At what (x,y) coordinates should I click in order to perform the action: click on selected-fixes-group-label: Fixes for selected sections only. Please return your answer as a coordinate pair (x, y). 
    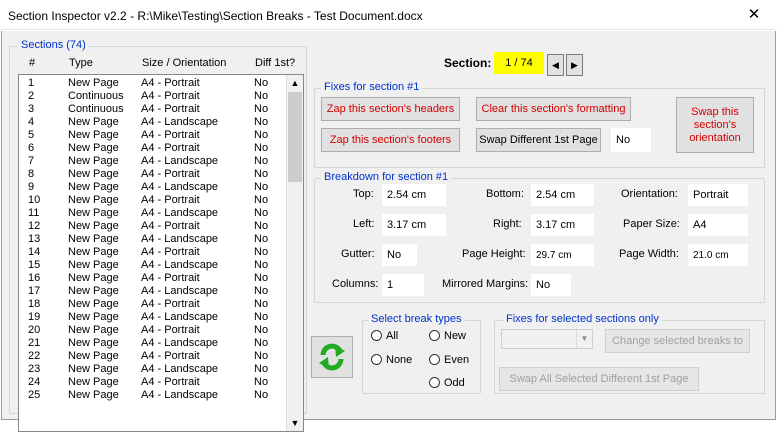
    Looking at the image, I should click on (582, 319).